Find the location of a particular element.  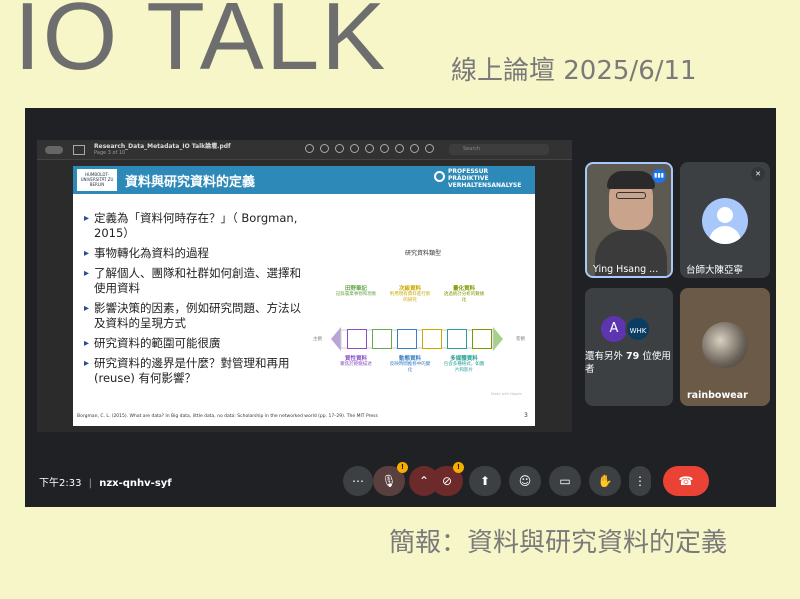

annotate-icon is located at coordinates (399, 148).